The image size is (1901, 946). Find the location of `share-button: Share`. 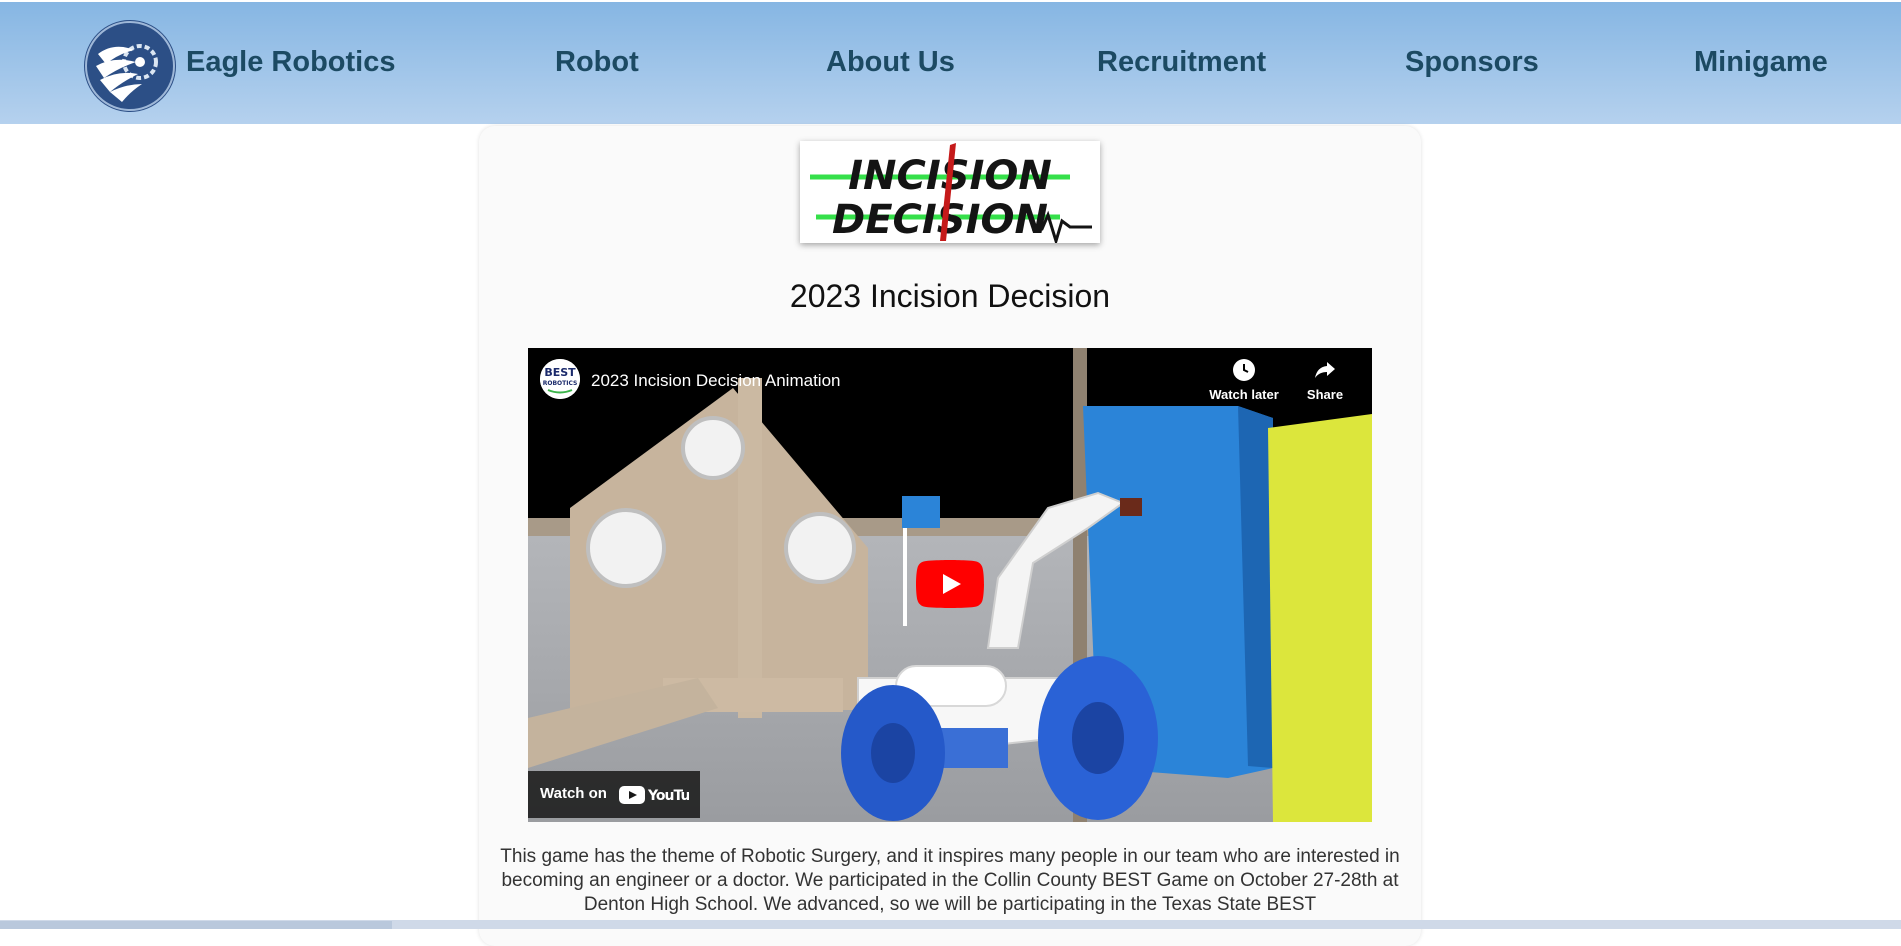

share-button: Share is located at coordinates (1325, 380).